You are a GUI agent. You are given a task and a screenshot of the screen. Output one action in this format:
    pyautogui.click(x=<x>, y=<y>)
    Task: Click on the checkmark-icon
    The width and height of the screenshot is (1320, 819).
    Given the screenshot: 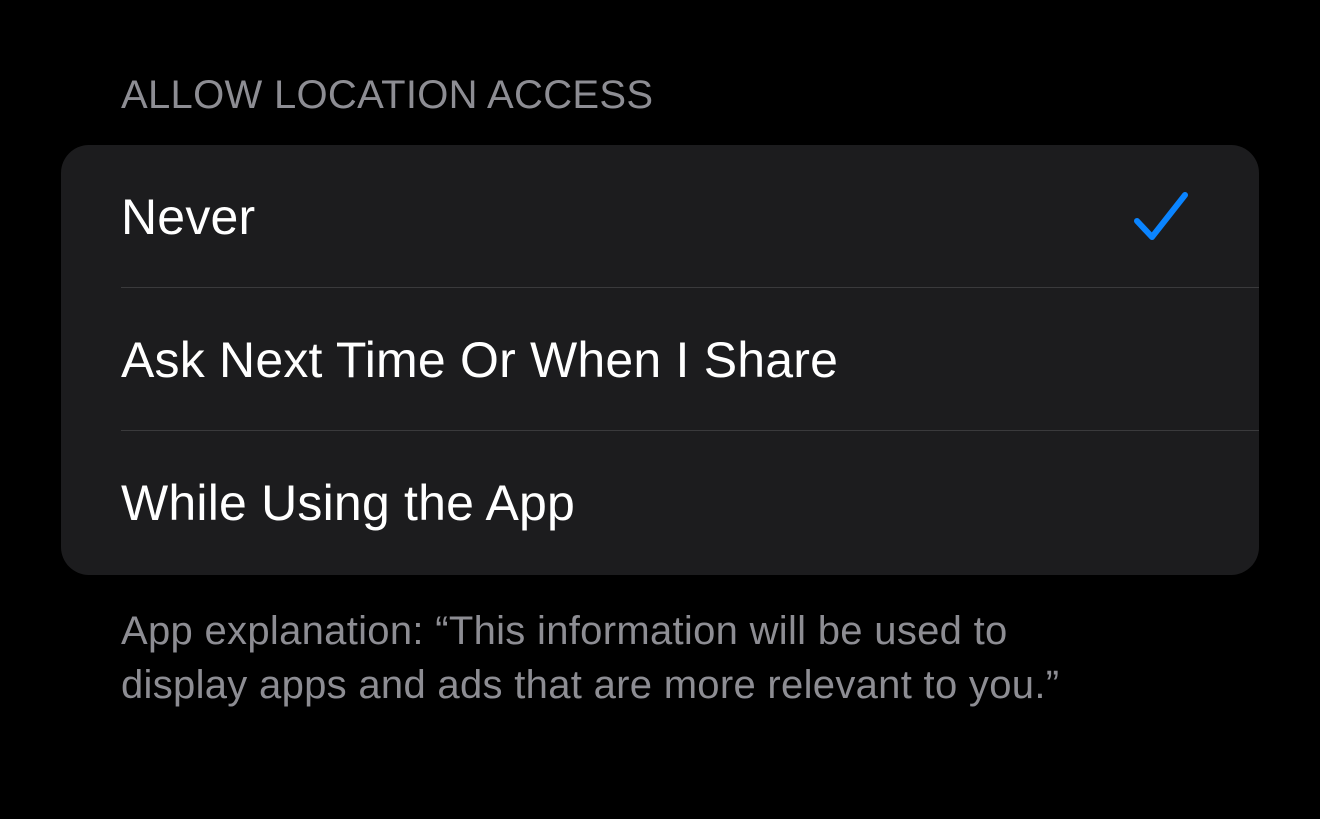 What is the action you would take?
    pyautogui.click(x=1161, y=216)
    